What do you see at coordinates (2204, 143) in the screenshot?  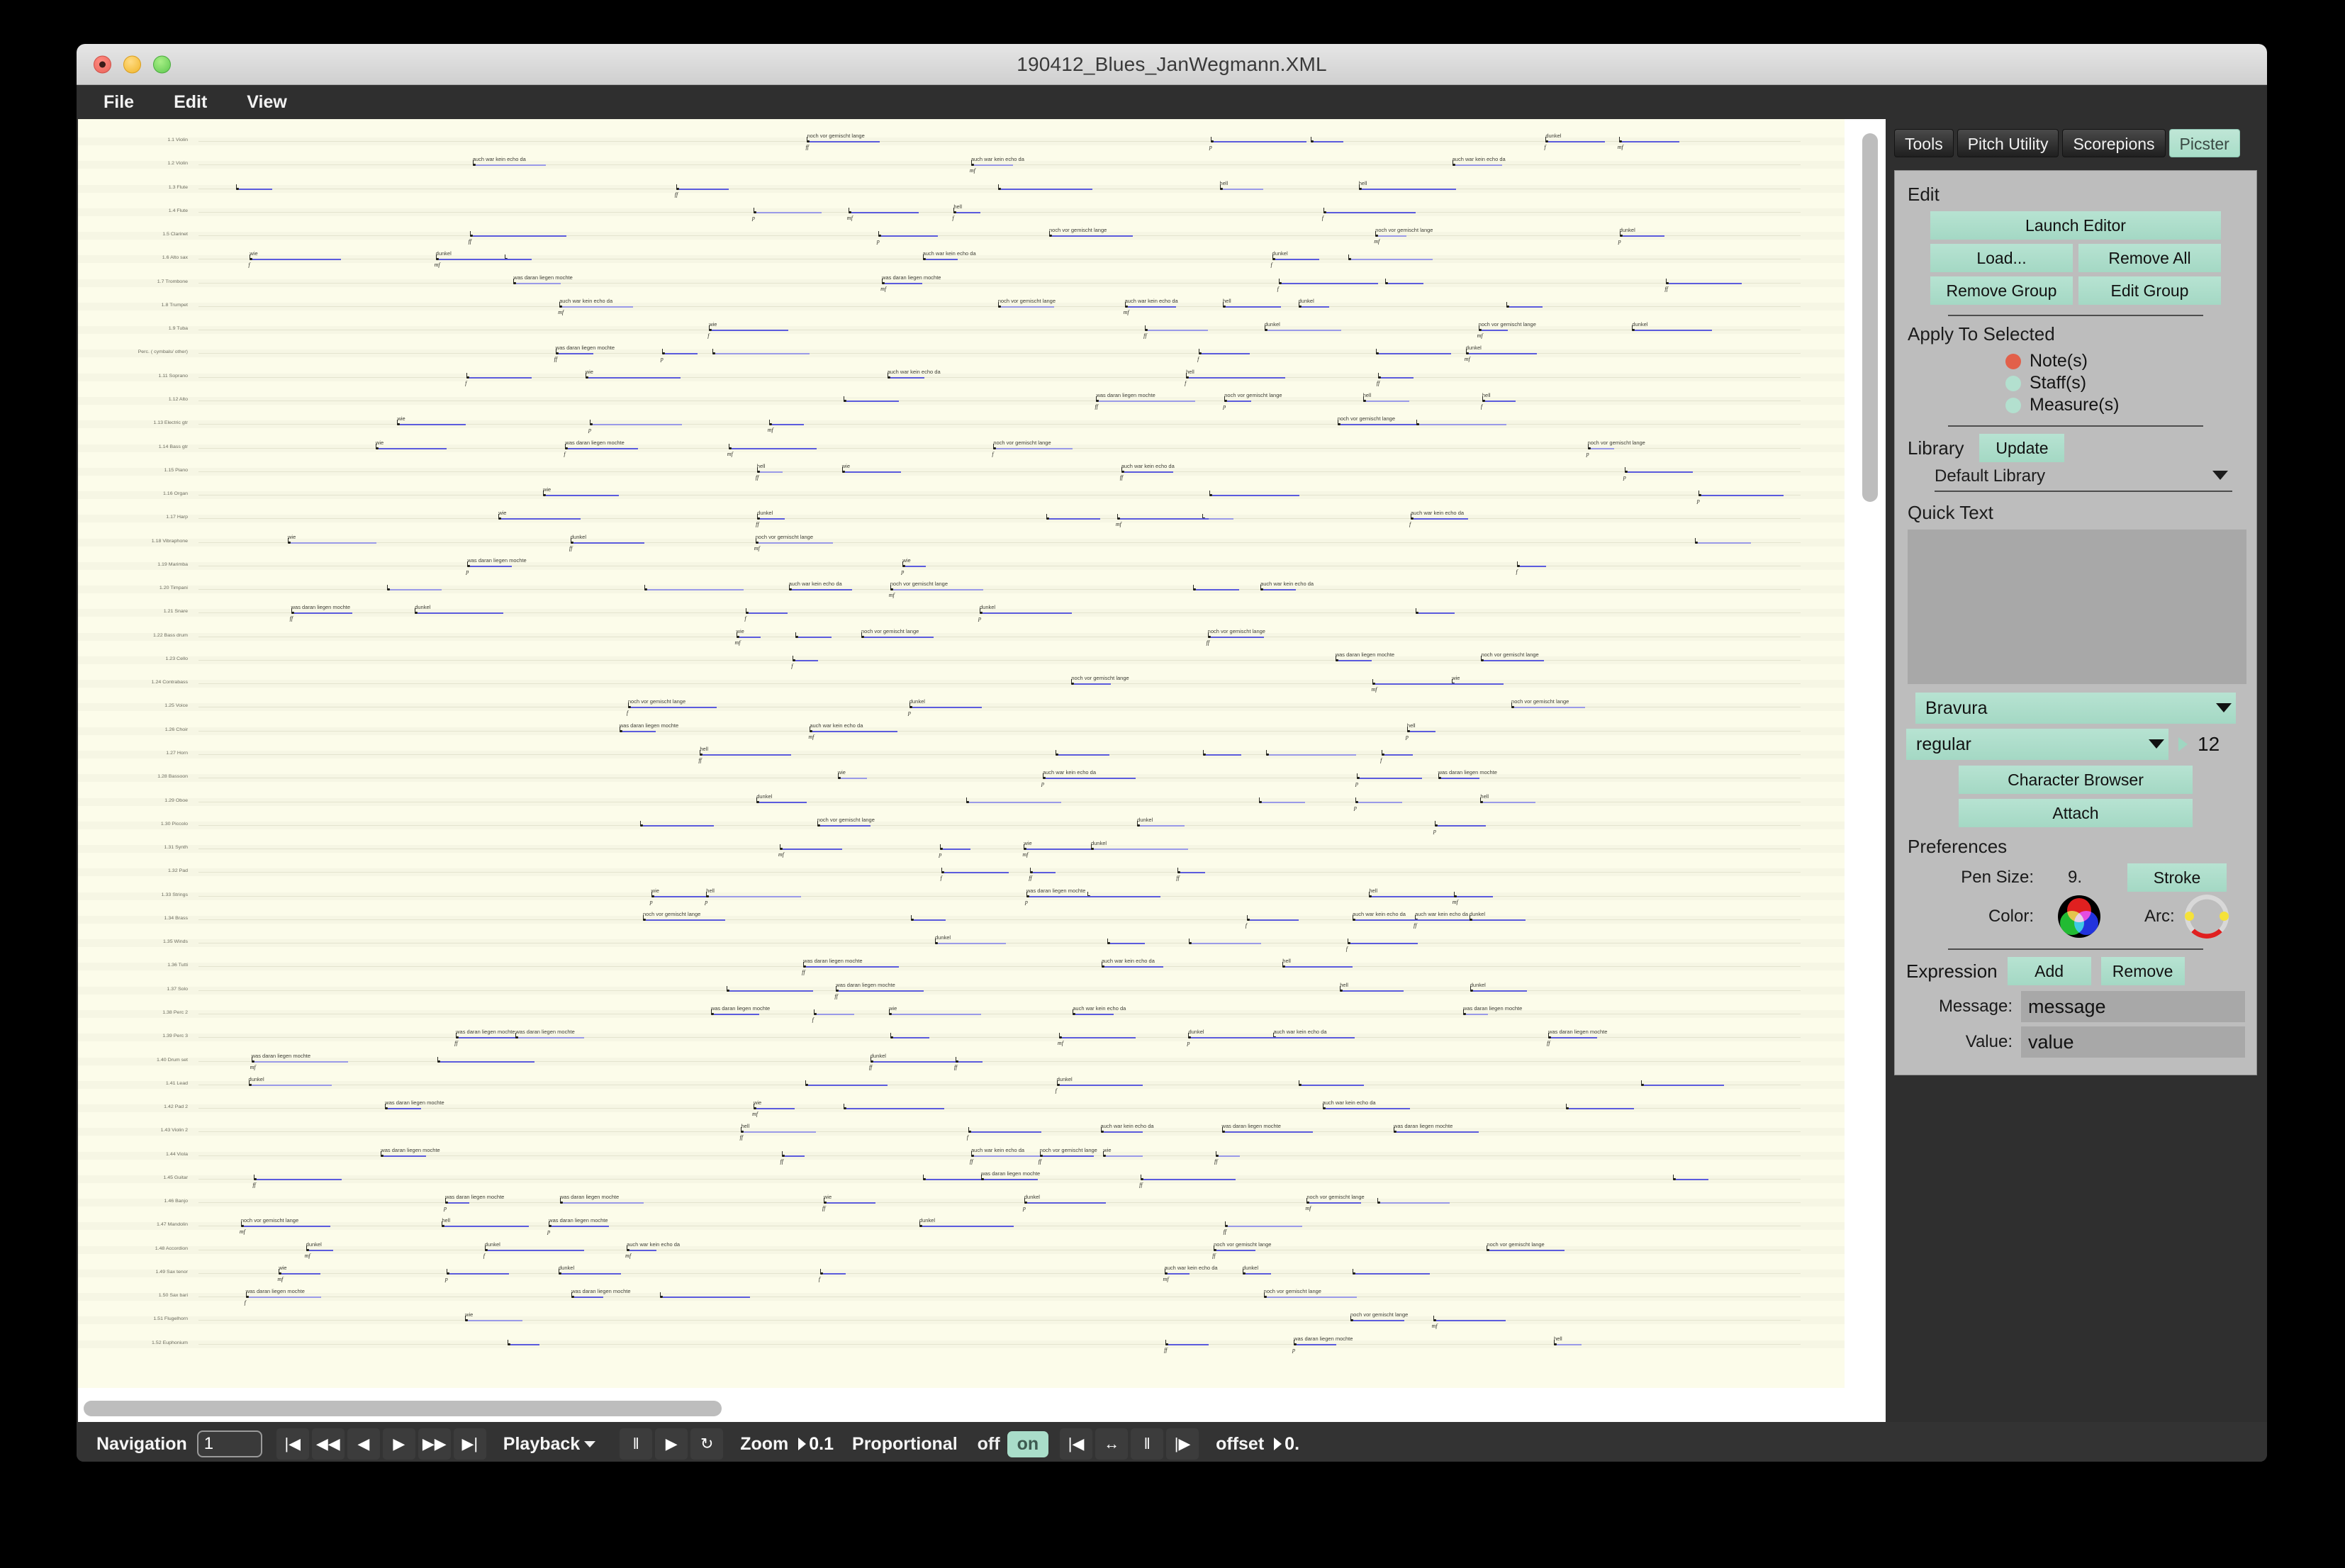 I see `tab-picster: Picster` at bounding box center [2204, 143].